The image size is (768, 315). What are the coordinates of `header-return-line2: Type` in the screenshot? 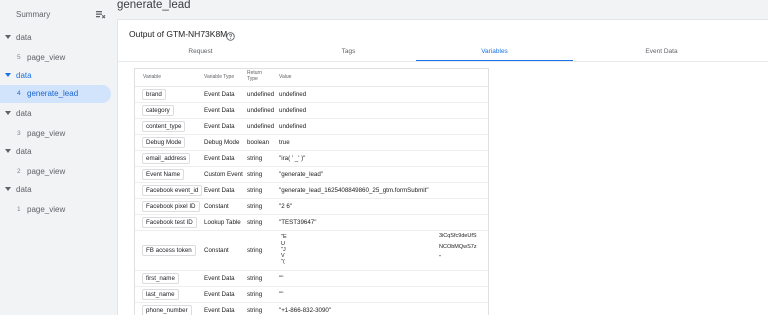 It's located at (252, 79).